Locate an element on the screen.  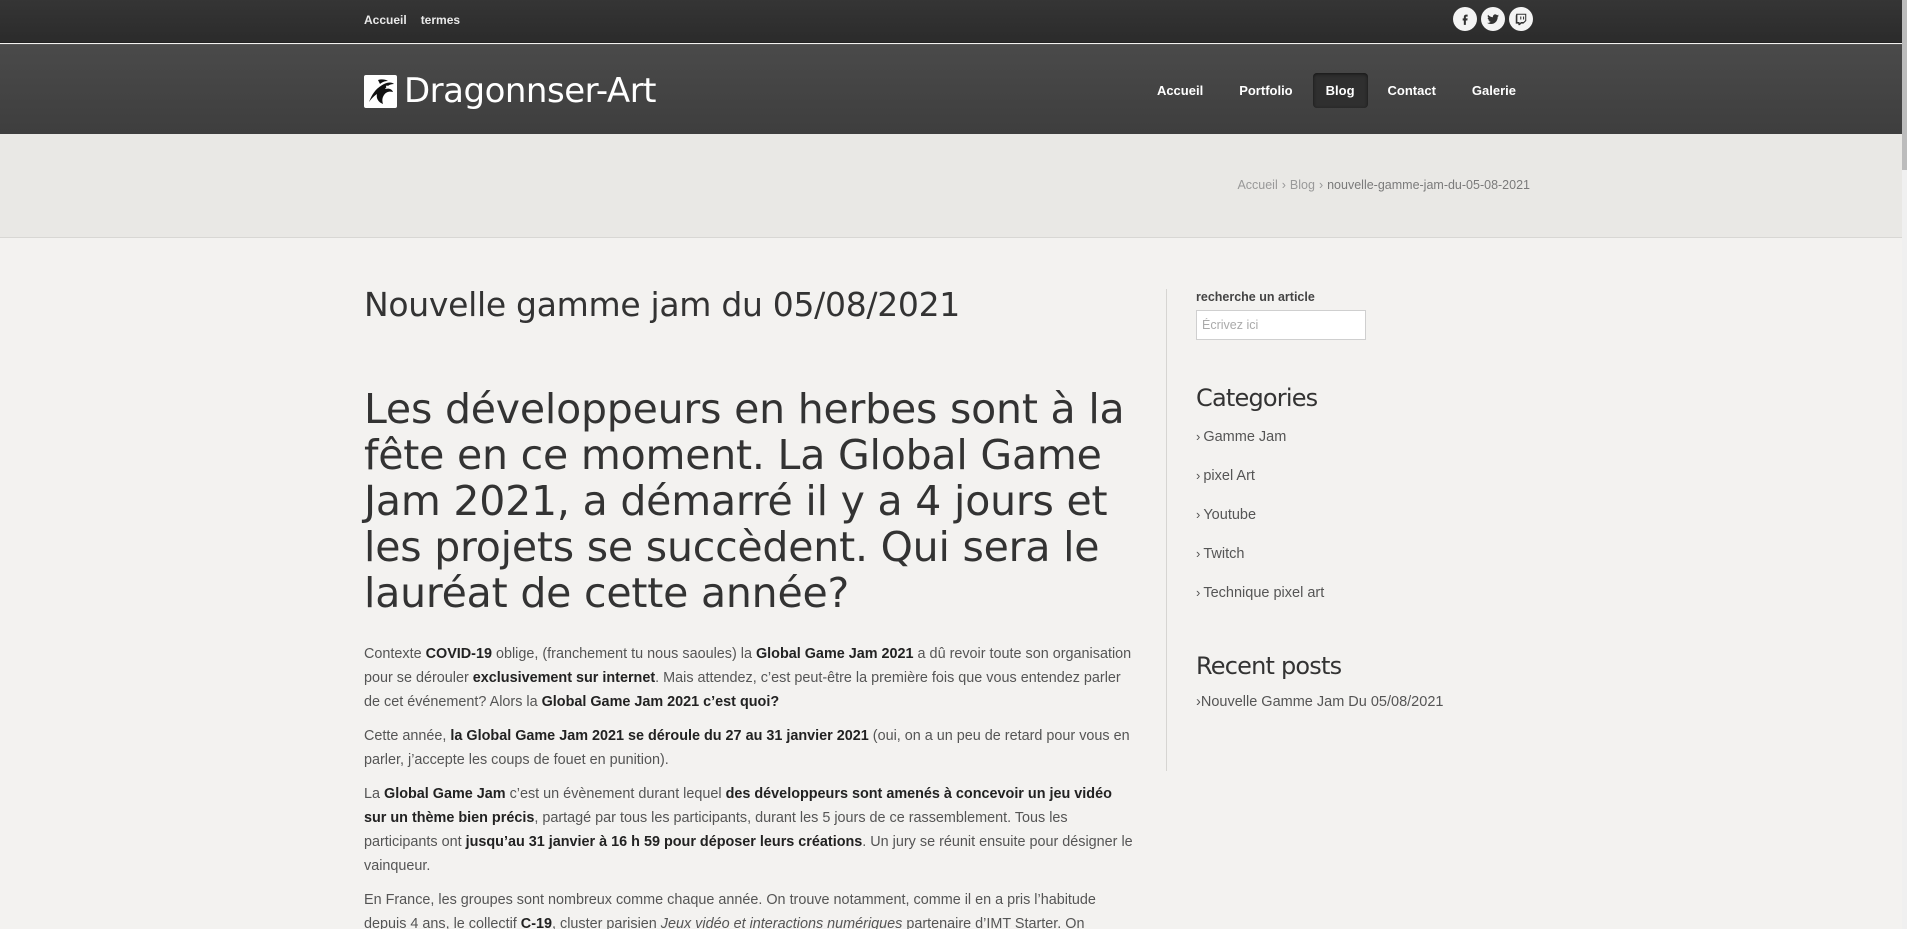
category-label: Gamme Jam is located at coordinates (1245, 437).